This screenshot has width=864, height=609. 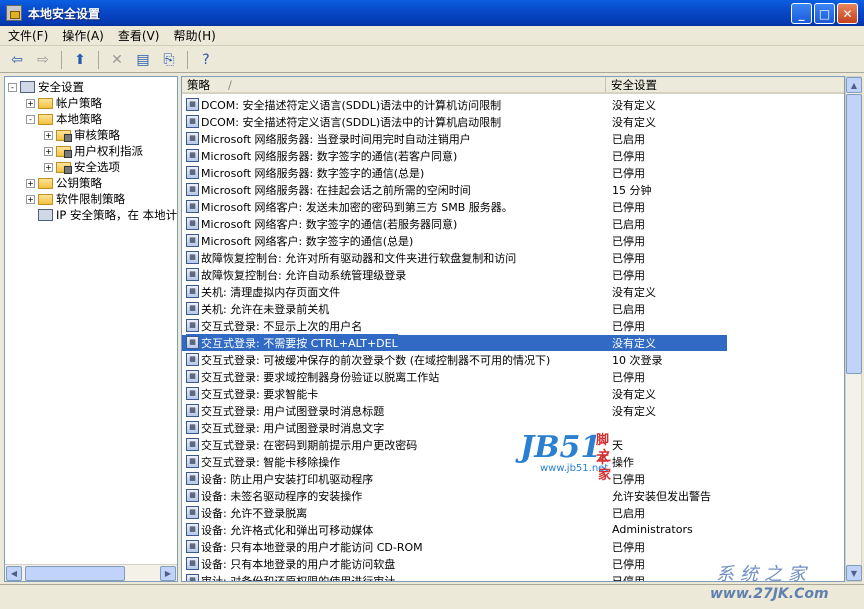 I want to click on policy-row: ▦ Microsoft 网络服务器: 数字签字的通信(总是) 已停用, so click(x=513, y=172).